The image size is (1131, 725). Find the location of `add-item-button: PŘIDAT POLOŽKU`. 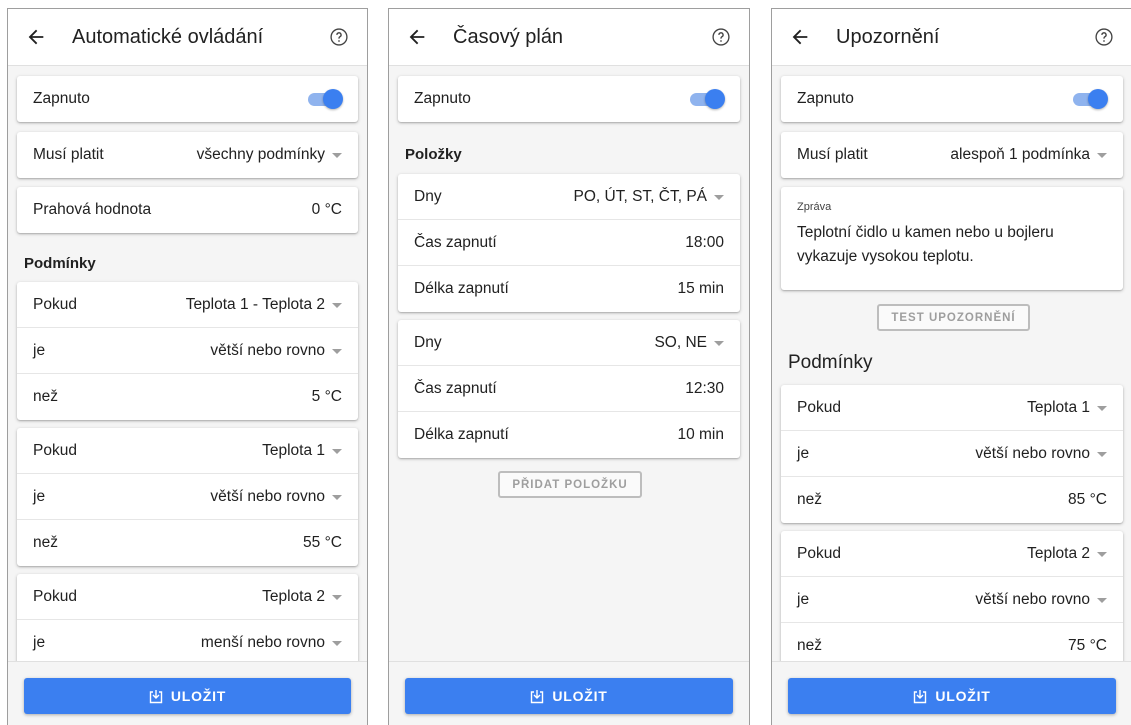

add-item-button: PŘIDAT POLOŽKU is located at coordinates (570, 484).